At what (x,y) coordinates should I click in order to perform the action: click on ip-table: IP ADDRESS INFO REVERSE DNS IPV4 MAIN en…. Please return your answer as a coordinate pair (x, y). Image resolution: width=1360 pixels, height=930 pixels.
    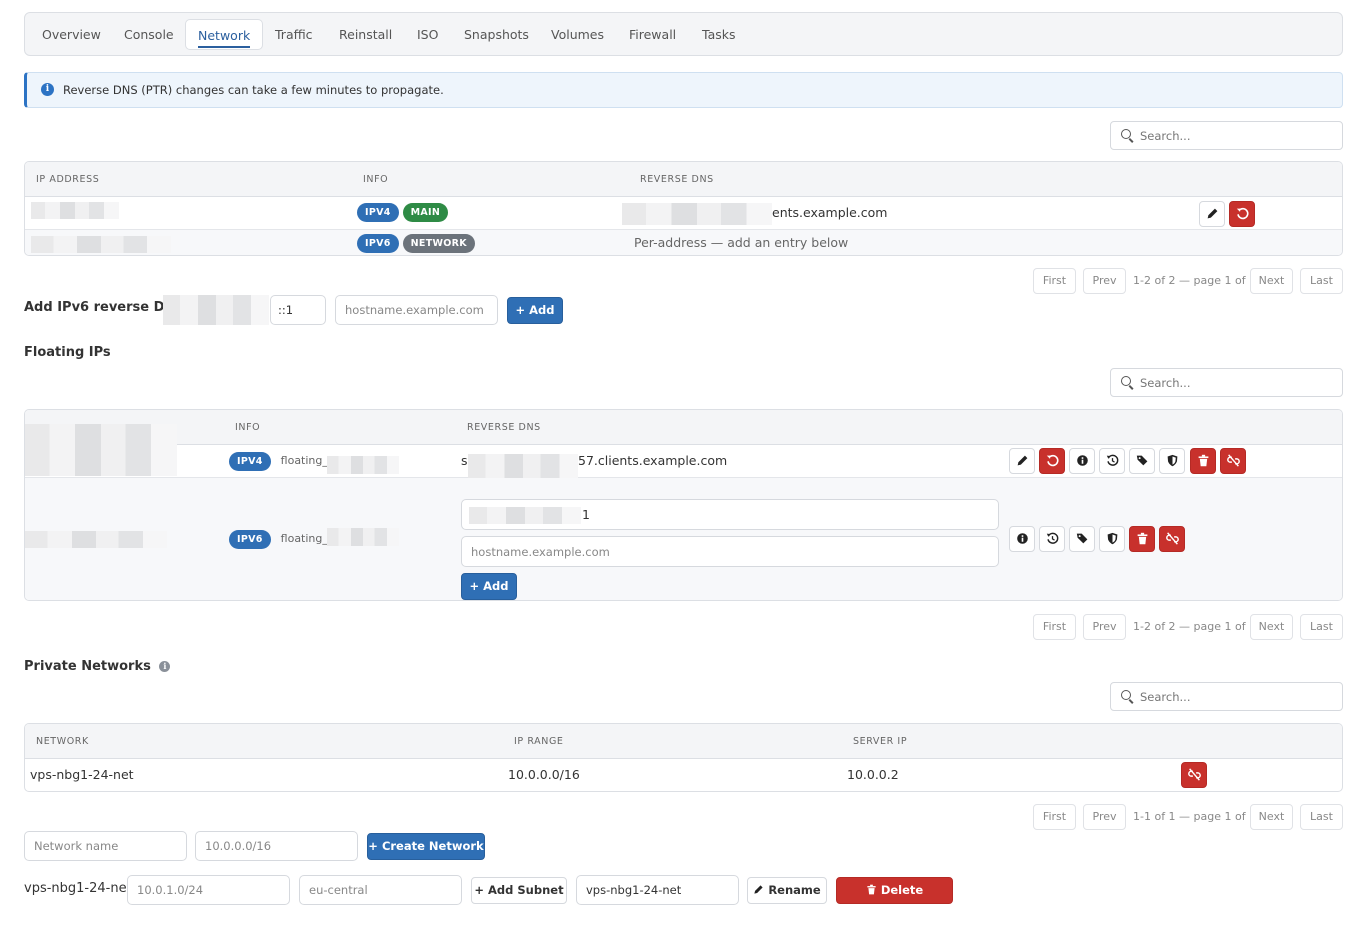
    Looking at the image, I should click on (683, 208).